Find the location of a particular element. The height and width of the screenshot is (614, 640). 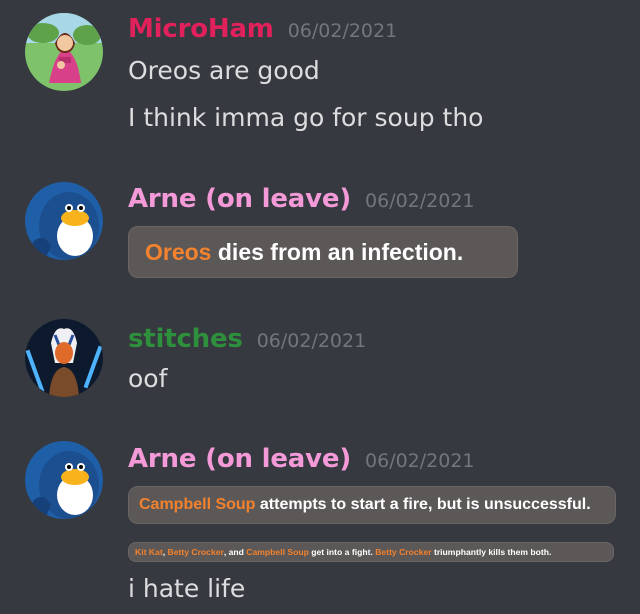

avatar-stitches is located at coordinates (64, 358).